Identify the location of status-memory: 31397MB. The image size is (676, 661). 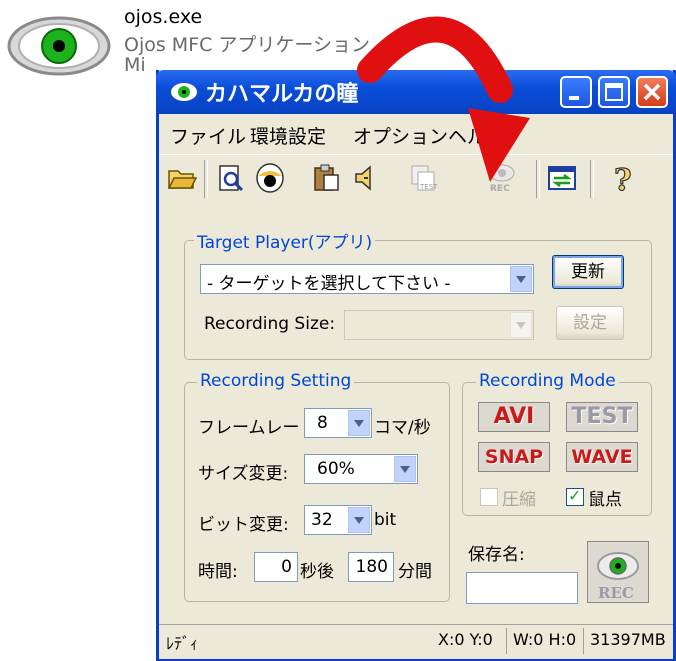
(628, 639).